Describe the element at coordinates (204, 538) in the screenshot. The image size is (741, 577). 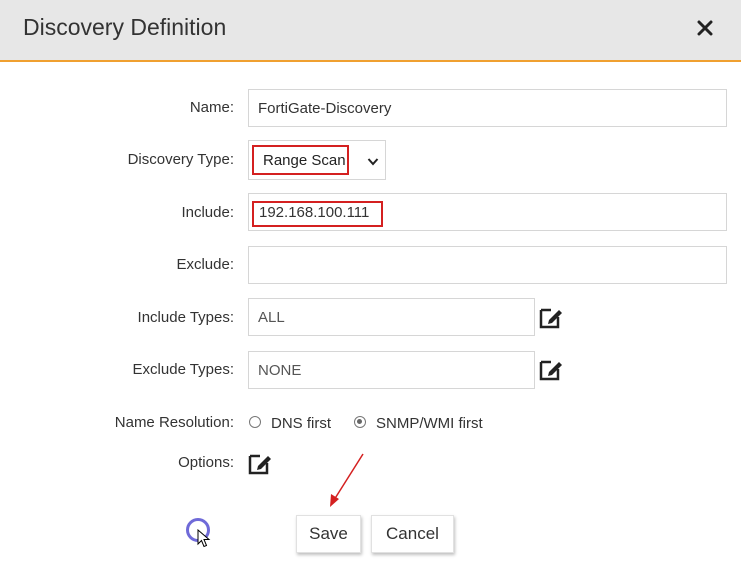
I see `mouse-cursor-icon` at that location.